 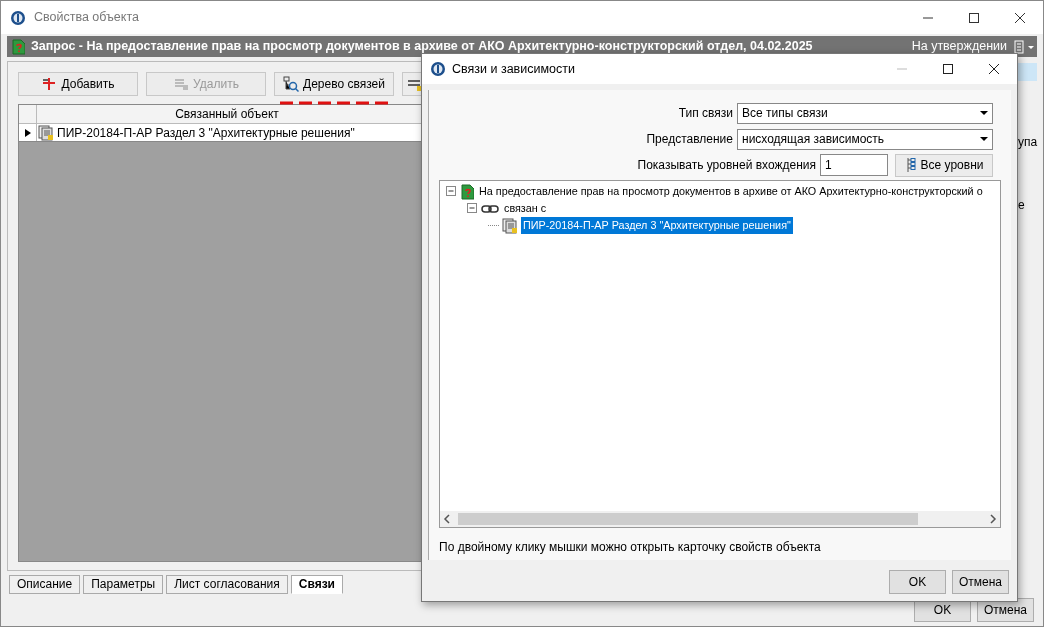 What do you see at coordinates (689, 139) in the screenshot?
I see `field-label: Представление` at bounding box center [689, 139].